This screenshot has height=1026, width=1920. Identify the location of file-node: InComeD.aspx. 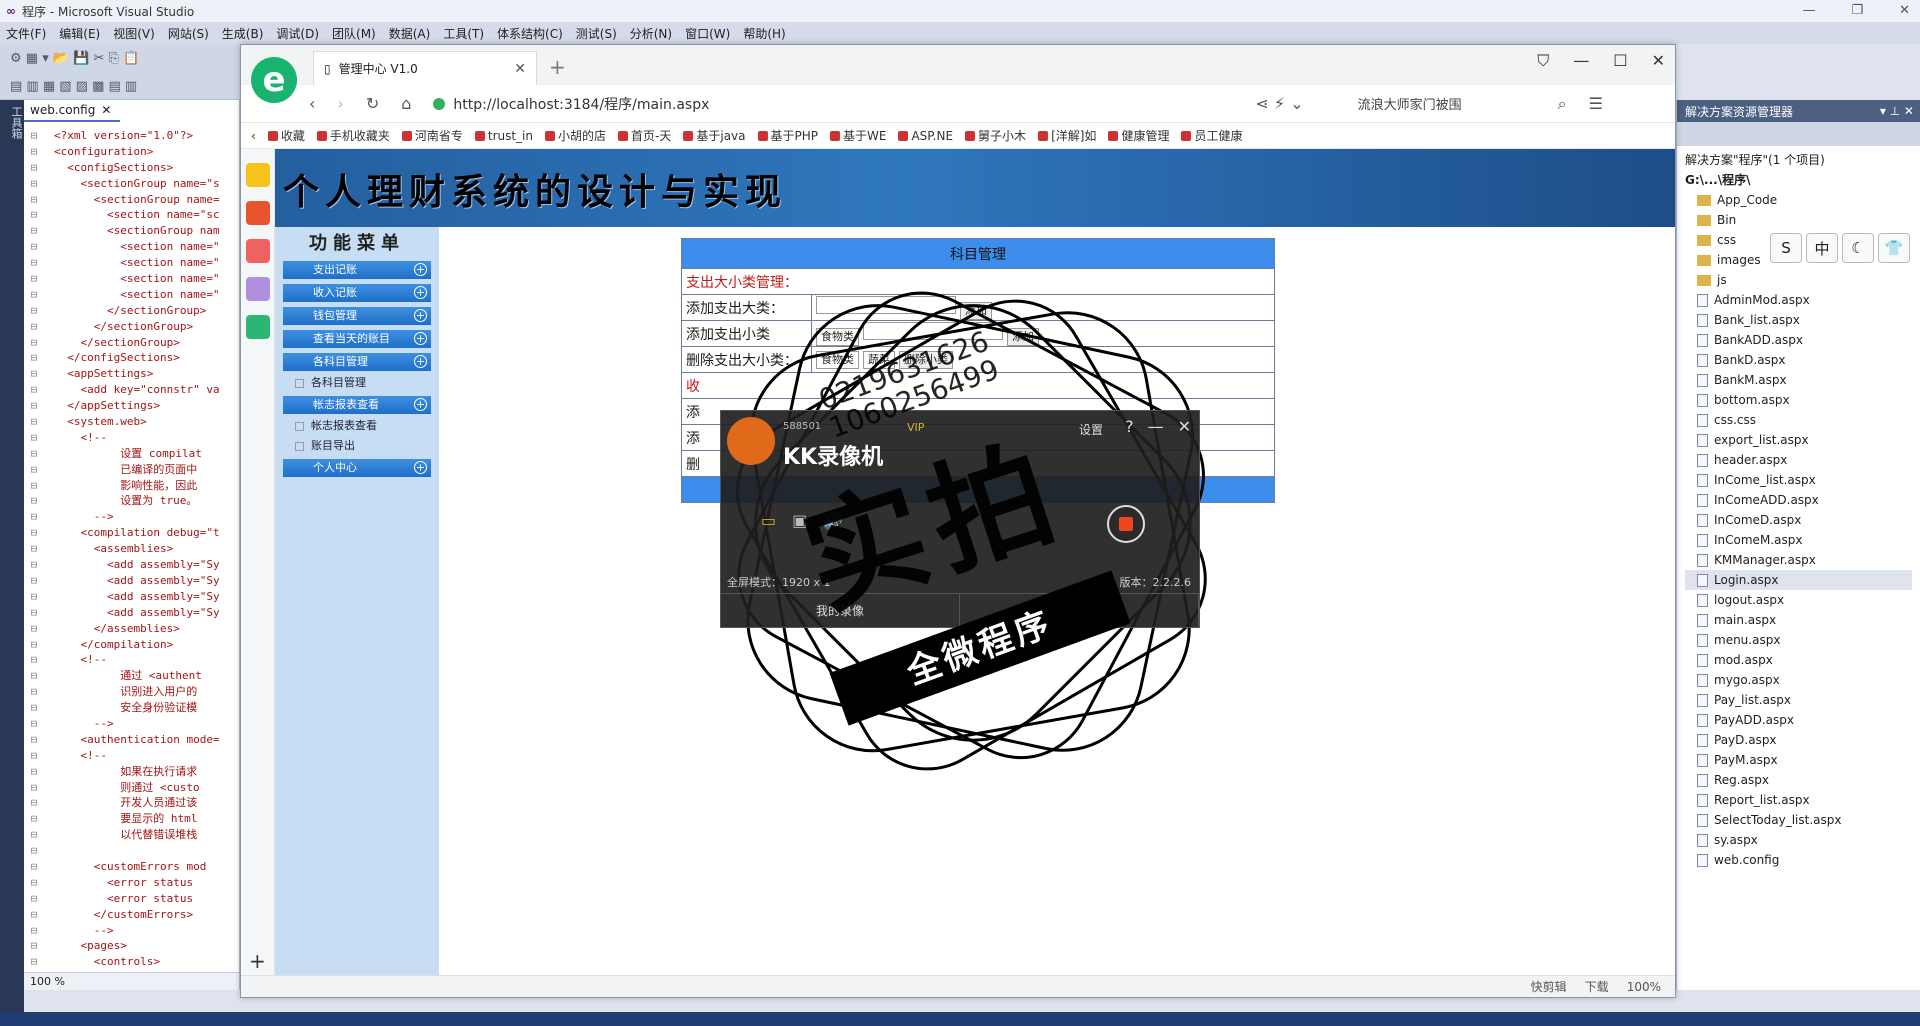
(1798, 520).